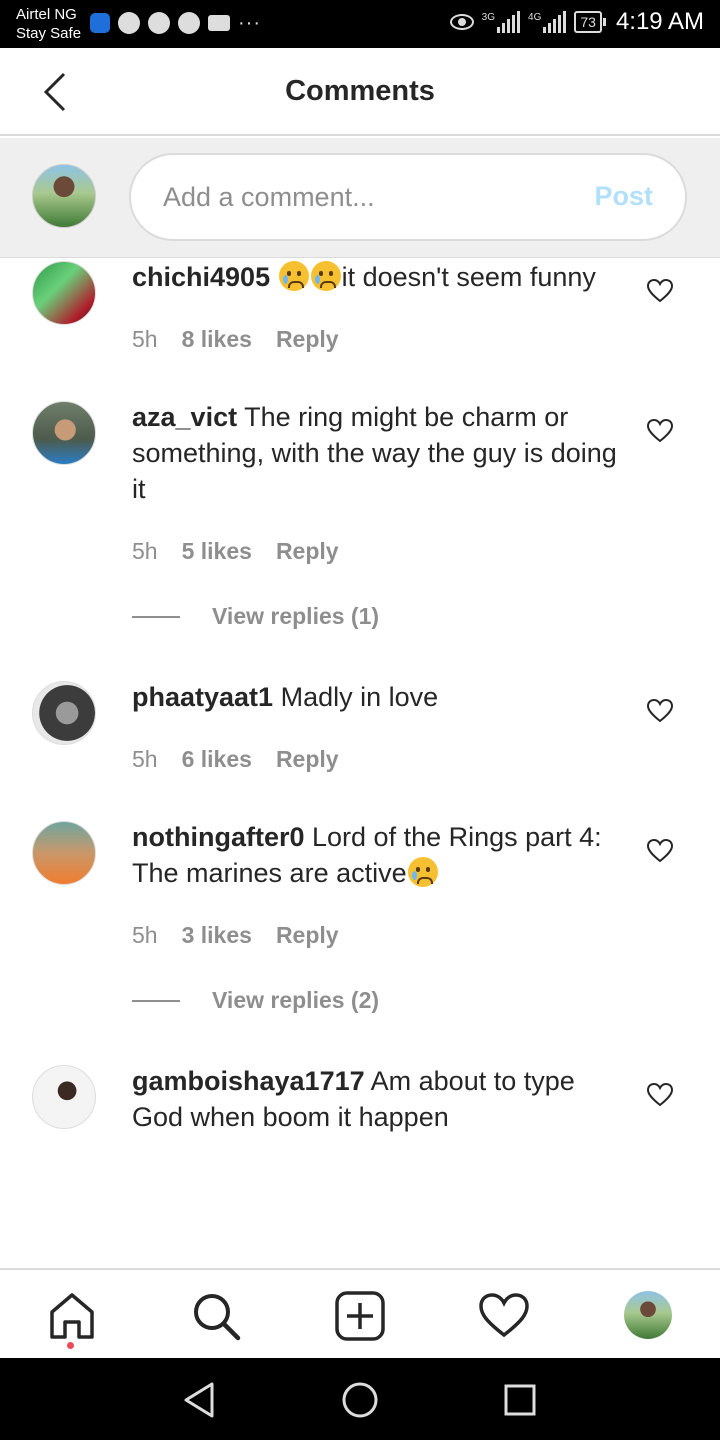 The height and width of the screenshot is (1440, 720). I want to click on view-replies-button: View replies (2), so click(255, 1000).